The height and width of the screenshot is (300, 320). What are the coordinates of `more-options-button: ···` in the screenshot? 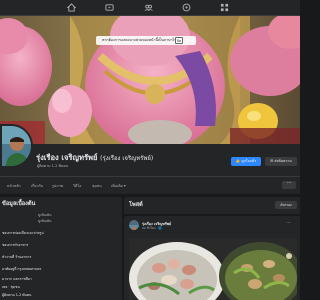 It's located at (289, 185).